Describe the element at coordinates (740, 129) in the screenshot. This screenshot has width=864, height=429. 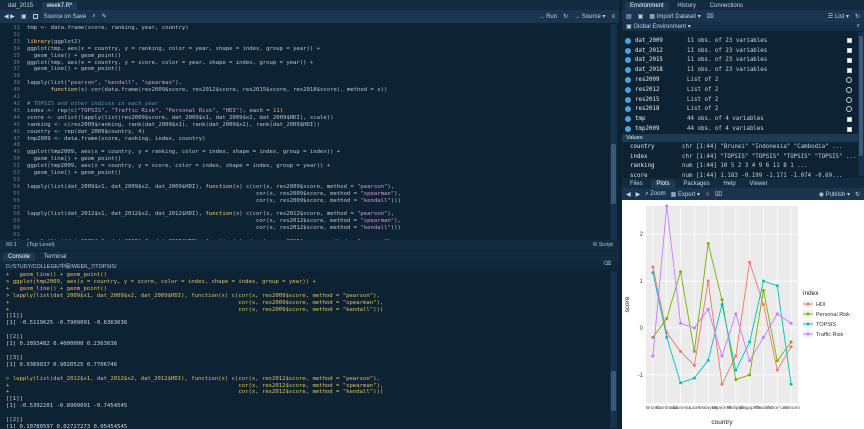
I see `env-object-row: tmp2009 44 obs. of 4 variables` at that location.